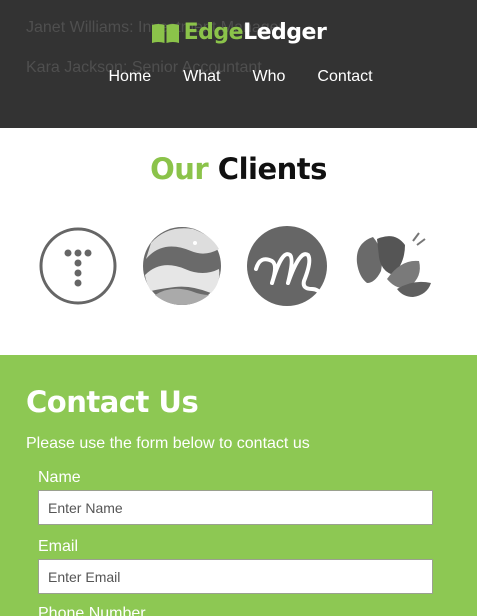  I want to click on heading-our: Our, so click(179, 169).